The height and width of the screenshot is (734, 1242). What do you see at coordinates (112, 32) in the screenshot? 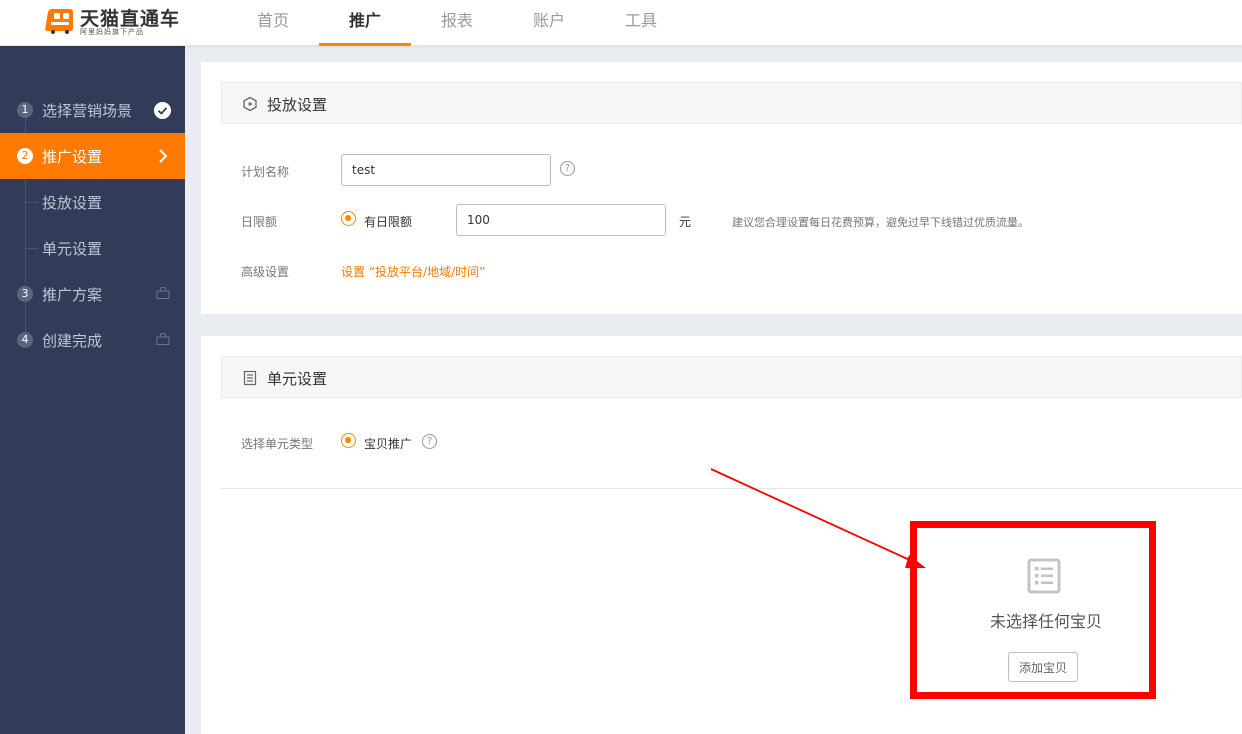
I see `brand-subtitle: 阿里妈妈旗下产品` at bounding box center [112, 32].